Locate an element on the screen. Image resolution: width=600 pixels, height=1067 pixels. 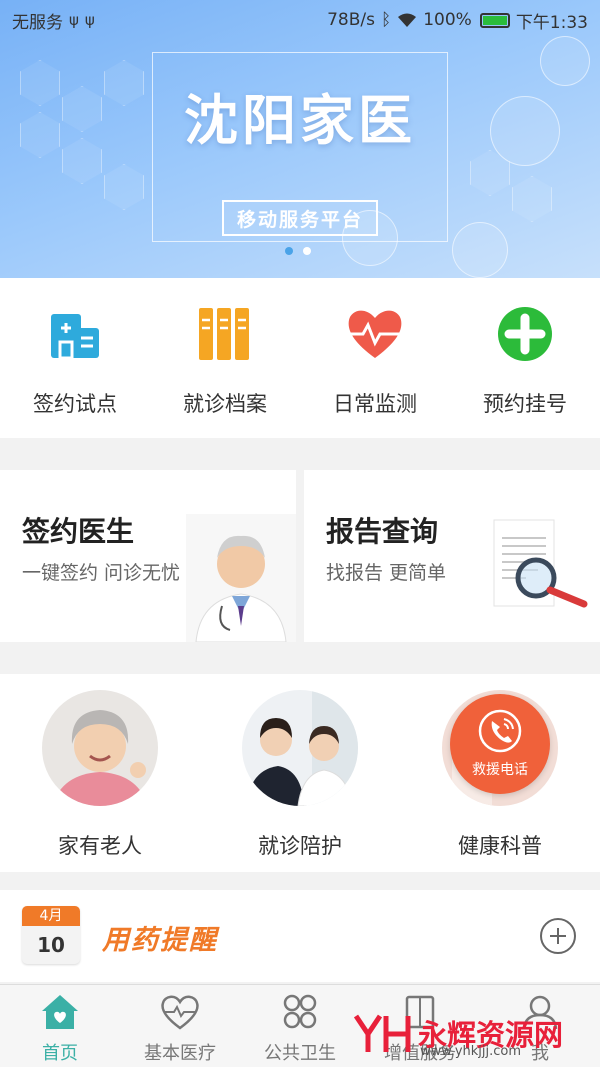
watermark: 永辉资源网 www.yhkjjj.com is located at coordinates (457, 1034).